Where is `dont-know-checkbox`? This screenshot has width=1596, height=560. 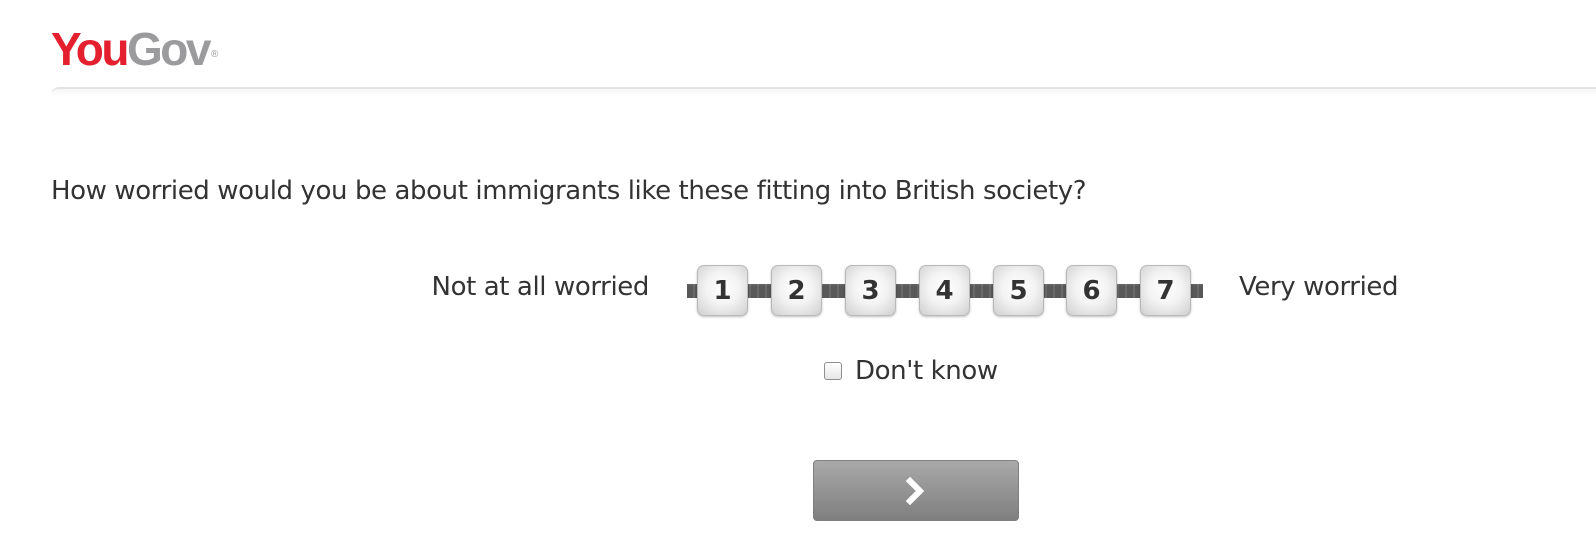 dont-know-checkbox is located at coordinates (833, 371).